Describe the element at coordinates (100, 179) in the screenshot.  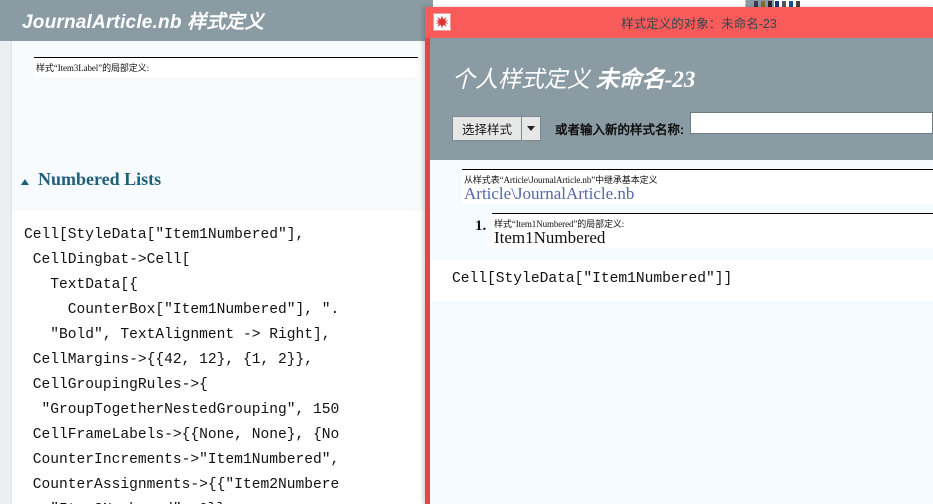
I see `section-heading-numbered-lists: Numbered Lists` at that location.